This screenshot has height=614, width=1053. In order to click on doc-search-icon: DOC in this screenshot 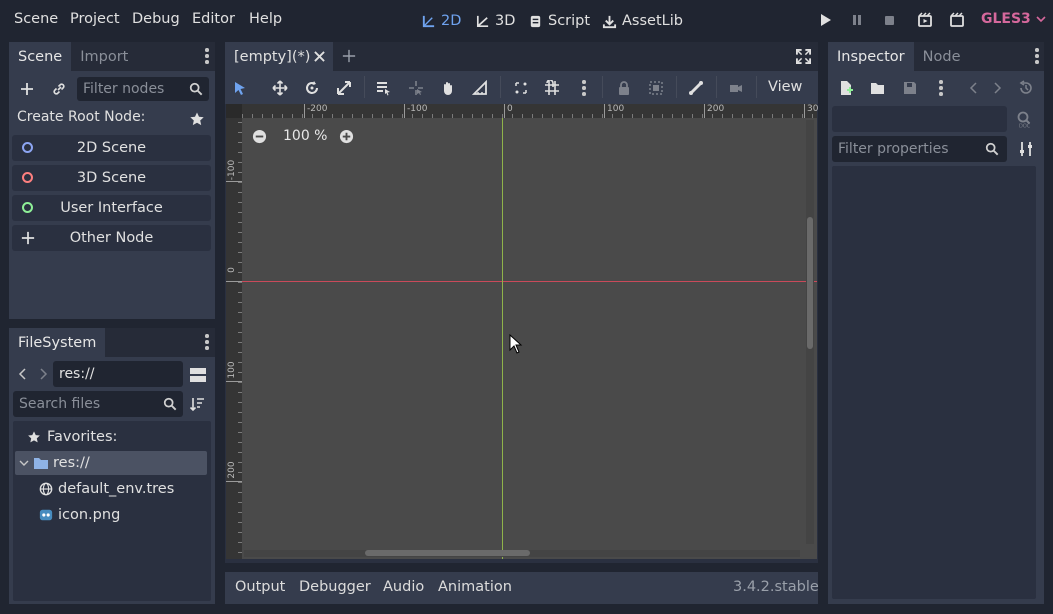, I will do `click(1025, 119)`.